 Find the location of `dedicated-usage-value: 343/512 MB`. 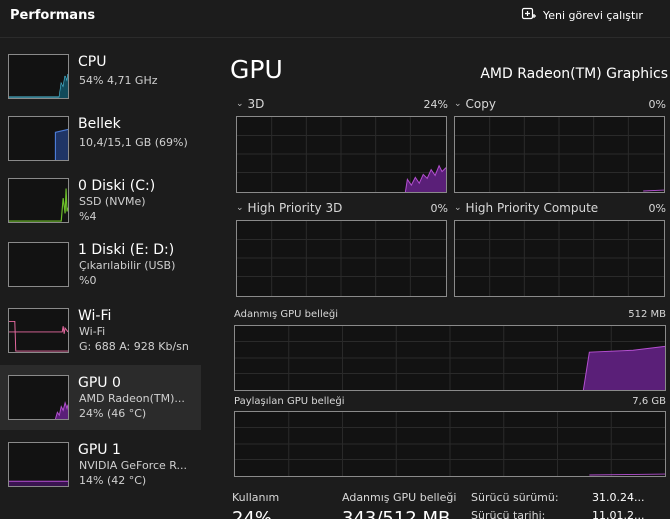

dedicated-usage-value: 343/512 MB is located at coordinates (396, 513).